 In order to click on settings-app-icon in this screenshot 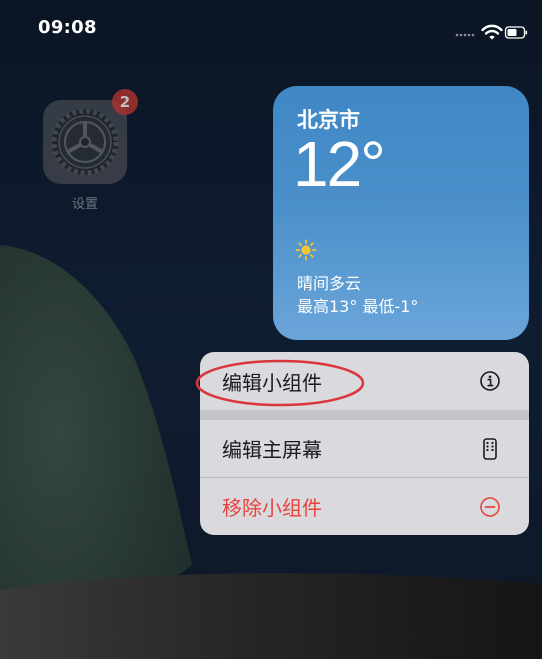, I will do `click(85, 142)`.